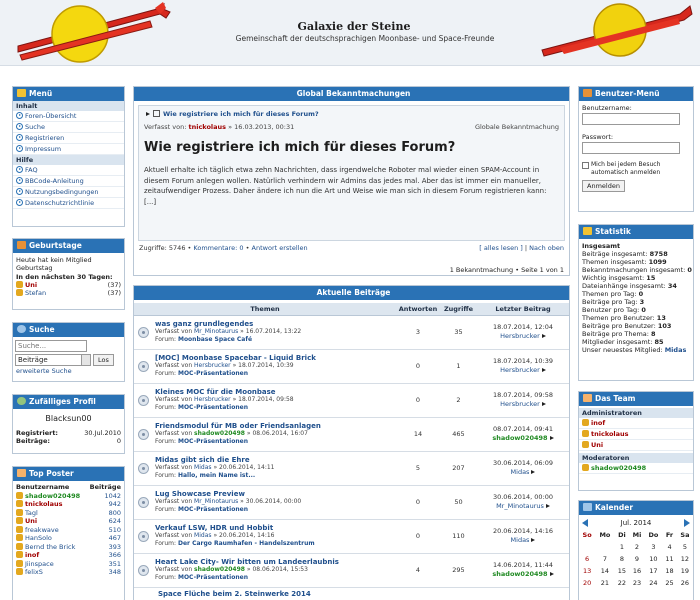  I want to click on calendar-day: 6, so click(587, 559).